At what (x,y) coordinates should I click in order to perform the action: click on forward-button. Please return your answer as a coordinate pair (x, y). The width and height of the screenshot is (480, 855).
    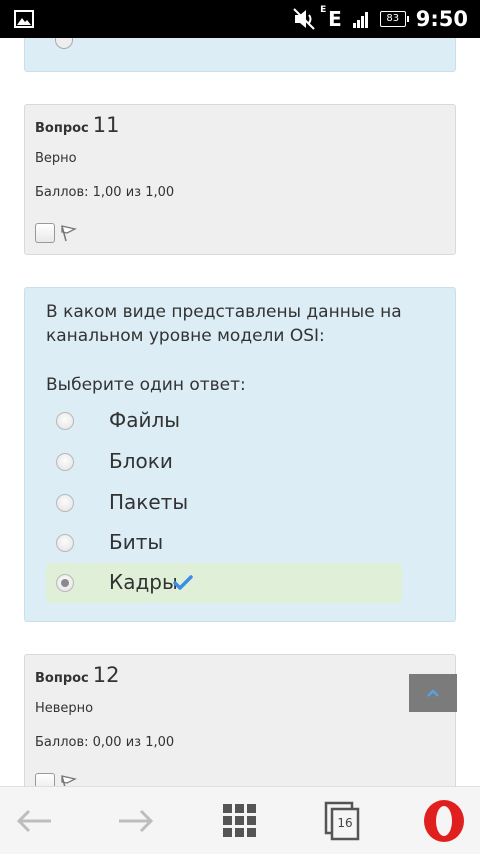
    Looking at the image, I should click on (136, 821).